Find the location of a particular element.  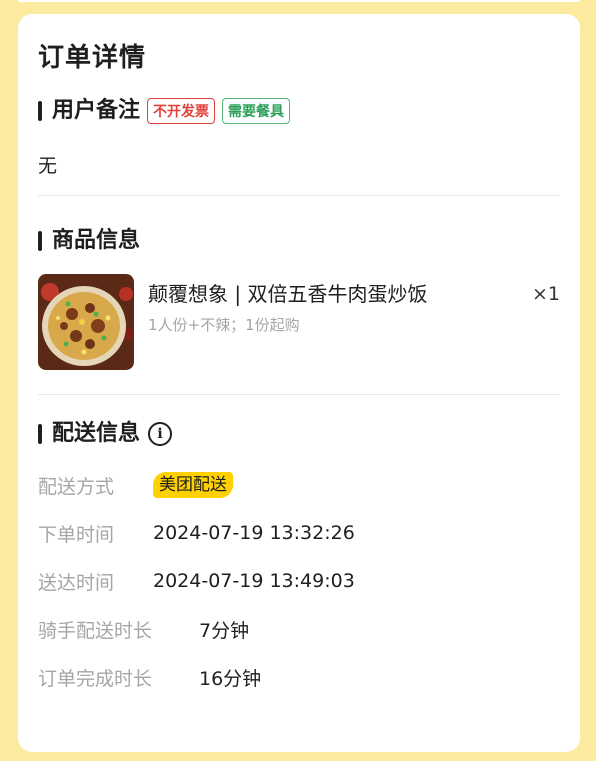

product-item: 颠覆想象 | 双倍五香牛肉蛋炒饭 ×1 1人份+不辣；1份起购 is located at coordinates (299, 322).